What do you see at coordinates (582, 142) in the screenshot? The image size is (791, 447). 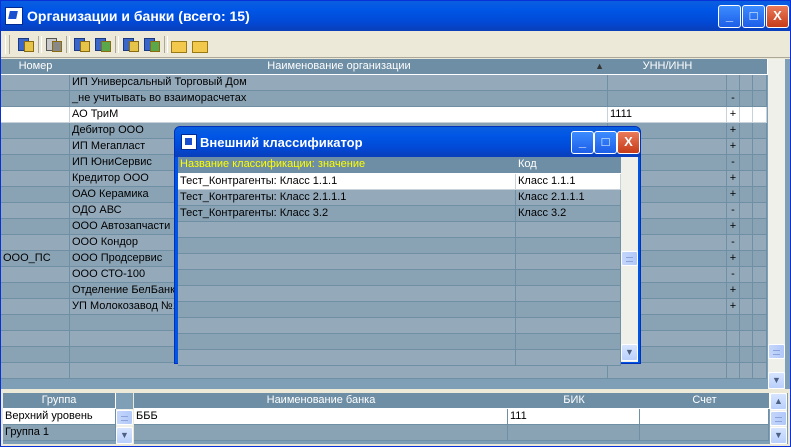 I see `dialog-minimize-button: _` at bounding box center [582, 142].